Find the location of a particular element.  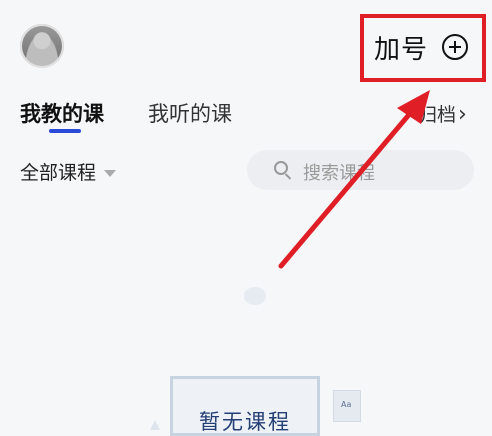

active-tab-indicator is located at coordinates (65, 131).